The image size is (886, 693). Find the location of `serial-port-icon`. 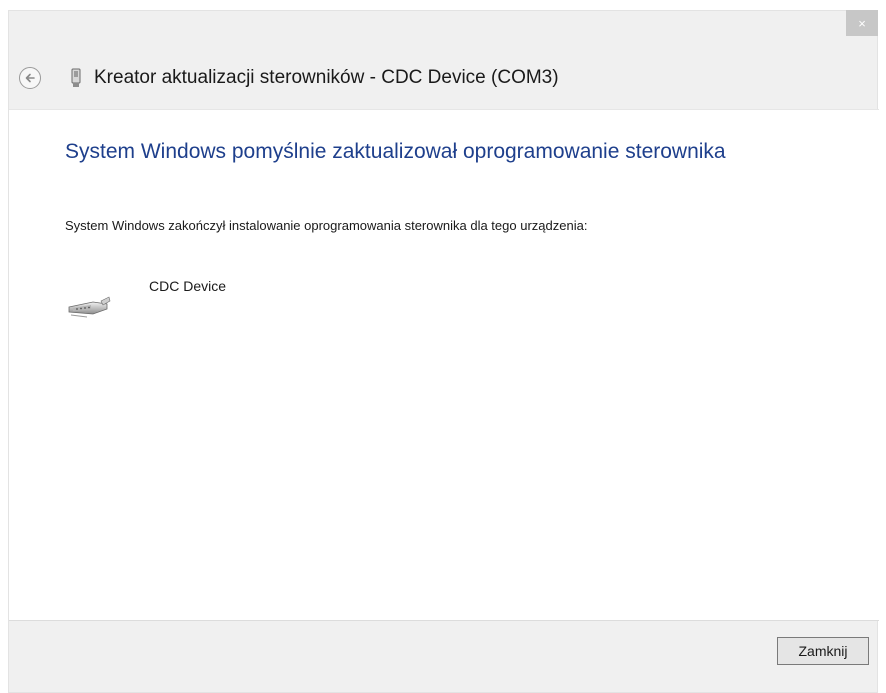

serial-port-icon is located at coordinates (89, 307).